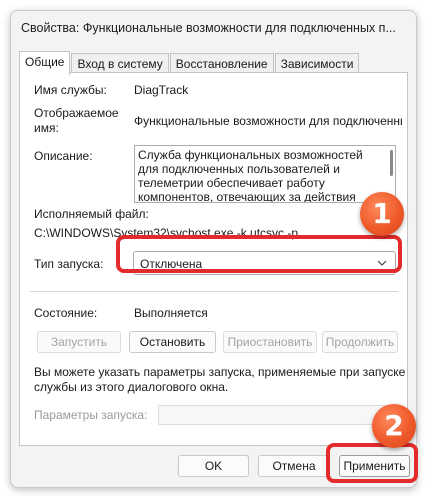 Image resolution: width=433 pixels, height=496 pixels. What do you see at coordinates (91, 415) in the screenshot?
I see `start-params-label: Параметры запуска:` at bounding box center [91, 415].